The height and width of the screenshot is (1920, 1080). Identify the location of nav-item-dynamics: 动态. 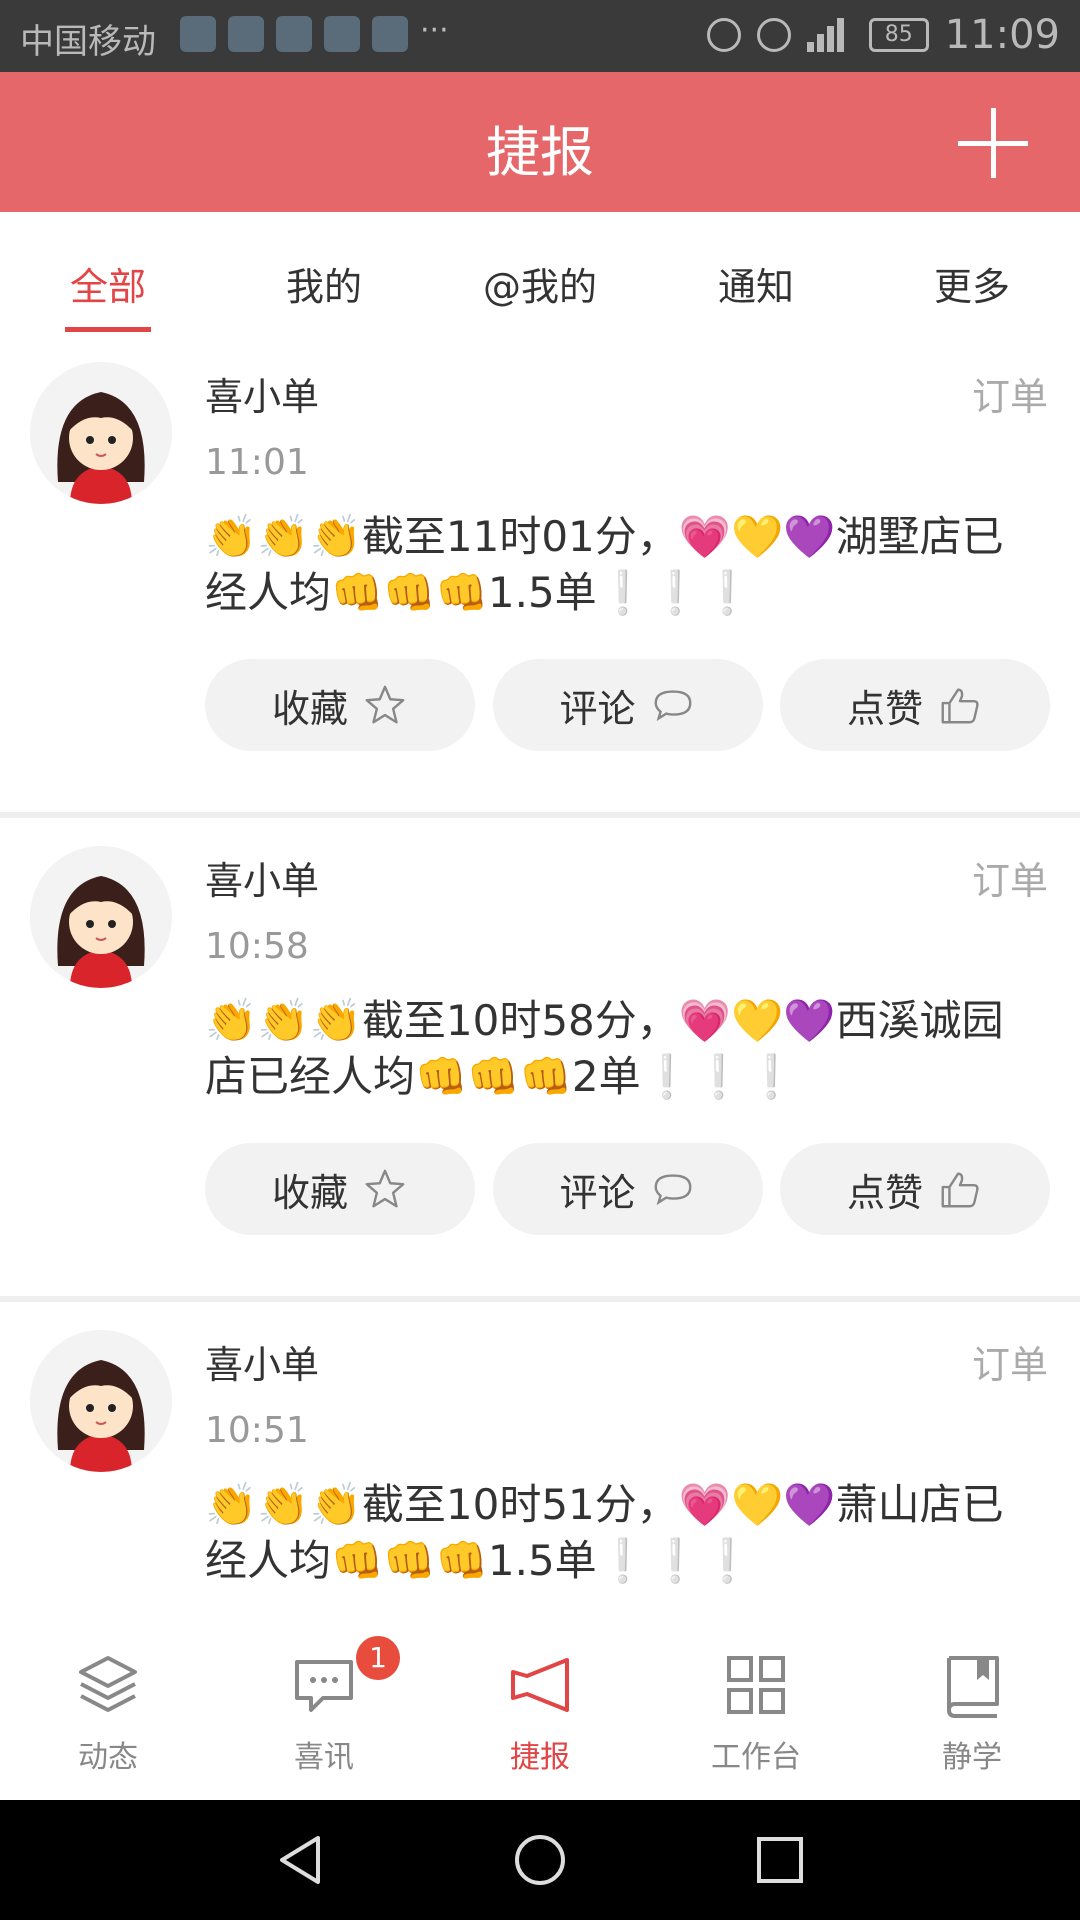
(108, 1705).